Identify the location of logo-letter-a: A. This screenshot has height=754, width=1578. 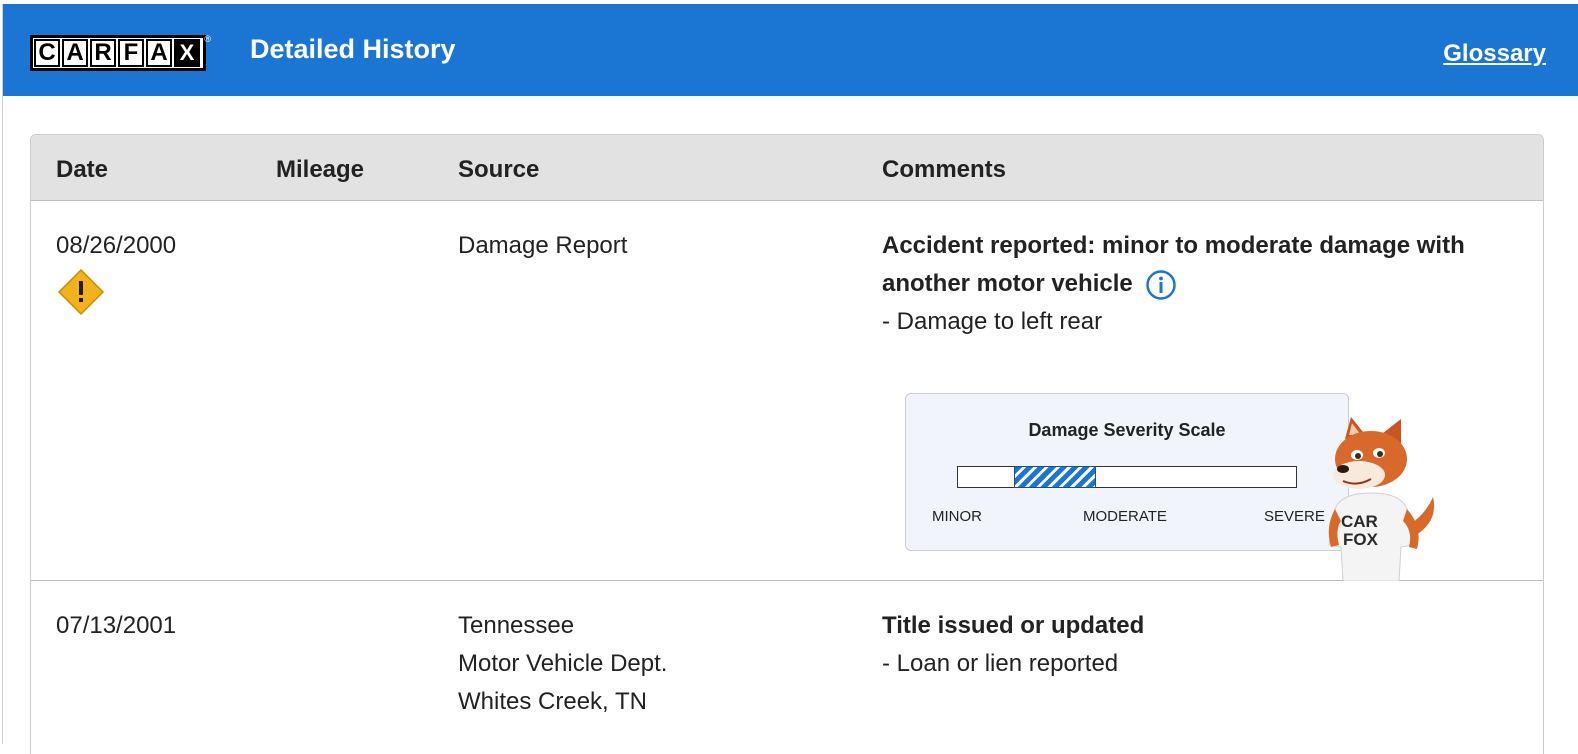
(75, 53).